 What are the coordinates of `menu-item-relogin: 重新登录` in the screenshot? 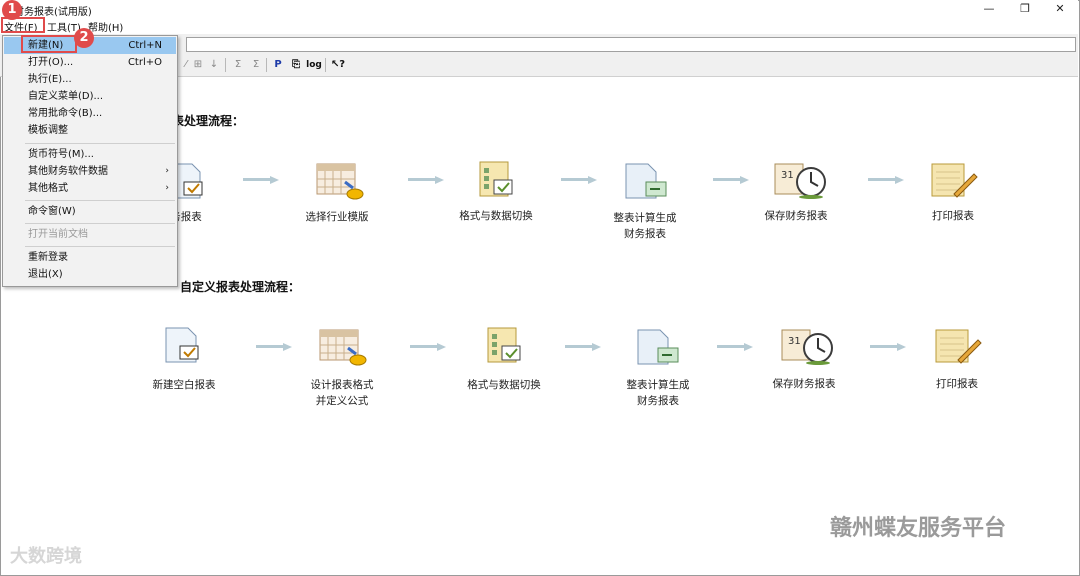 It's located at (90, 257).